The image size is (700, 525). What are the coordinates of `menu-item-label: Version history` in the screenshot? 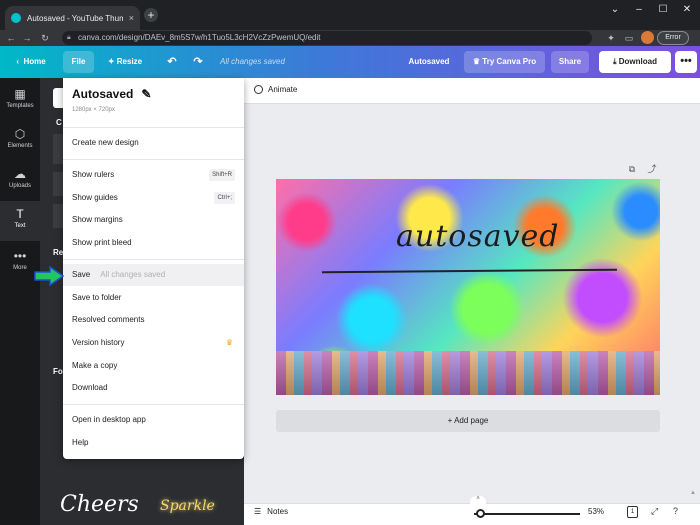 It's located at (98, 342).